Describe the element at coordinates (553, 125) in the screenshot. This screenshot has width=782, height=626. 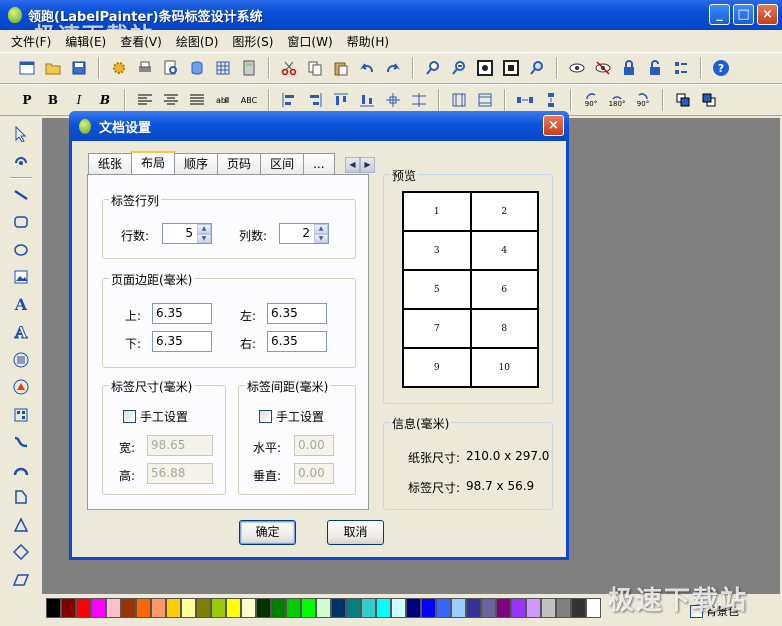
I see `dialog-close-button: ×` at that location.